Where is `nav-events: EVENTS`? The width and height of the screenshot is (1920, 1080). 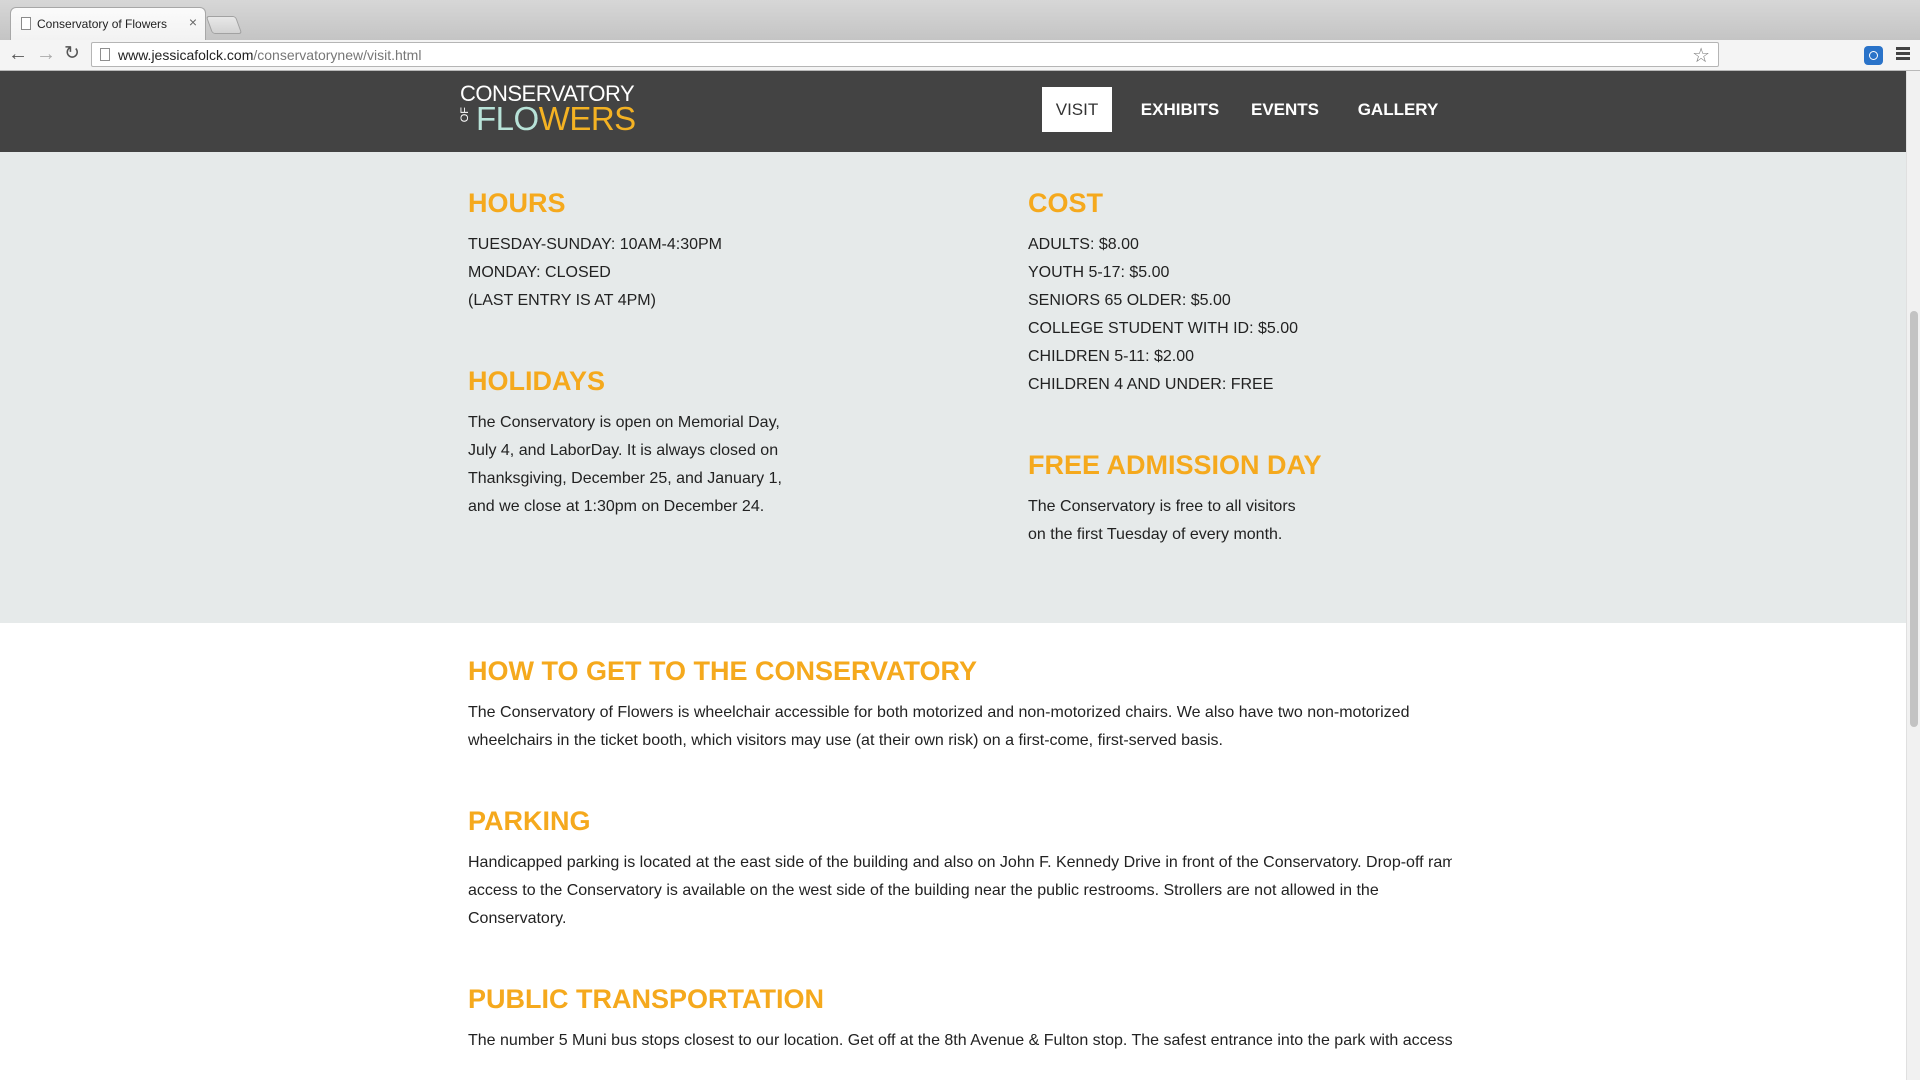 nav-events: EVENTS is located at coordinates (1285, 109).